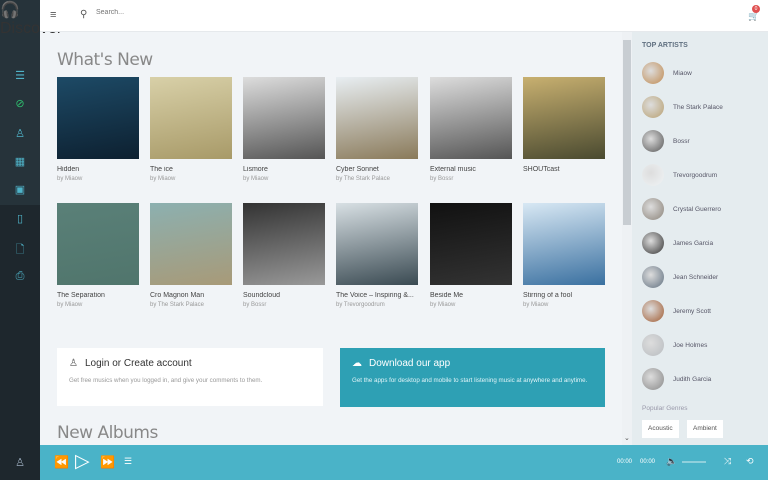 Image resolution: width=768 pixels, height=480 pixels. I want to click on sidebar-item-discover: Discover, so click(31, 29).